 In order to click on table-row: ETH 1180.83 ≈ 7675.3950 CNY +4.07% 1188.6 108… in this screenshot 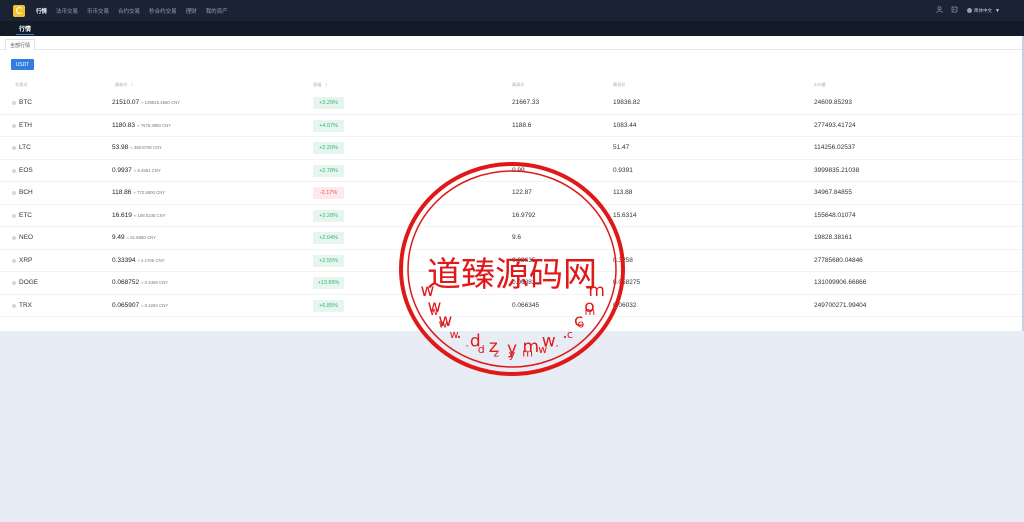, I will do `click(512, 126)`.